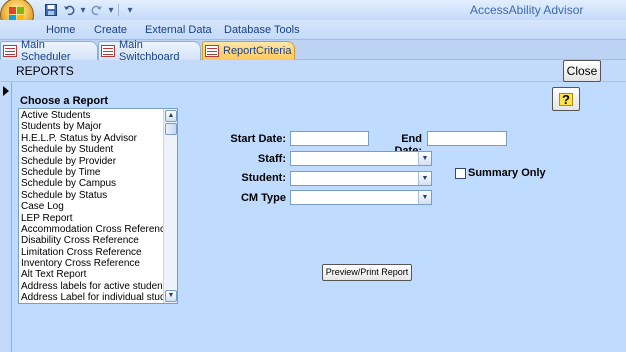 The height and width of the screenshot is (352, 626). I want to click on window-title: AccessAbility Advisor, so click(527, 10).